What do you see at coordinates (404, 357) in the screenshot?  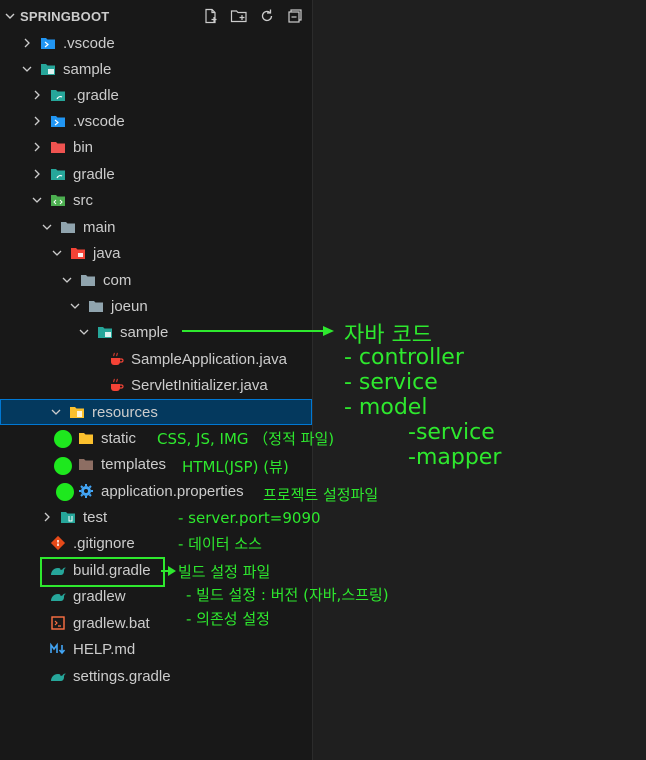 I see `annotation-controller: - controller` at bounding box center [404, 357].